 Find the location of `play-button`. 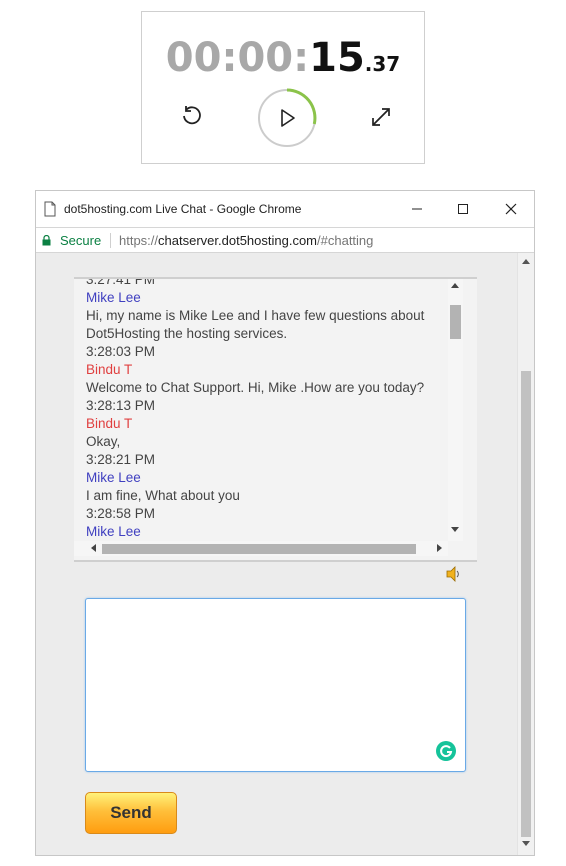

play-button is located at coordinates (287, 118).